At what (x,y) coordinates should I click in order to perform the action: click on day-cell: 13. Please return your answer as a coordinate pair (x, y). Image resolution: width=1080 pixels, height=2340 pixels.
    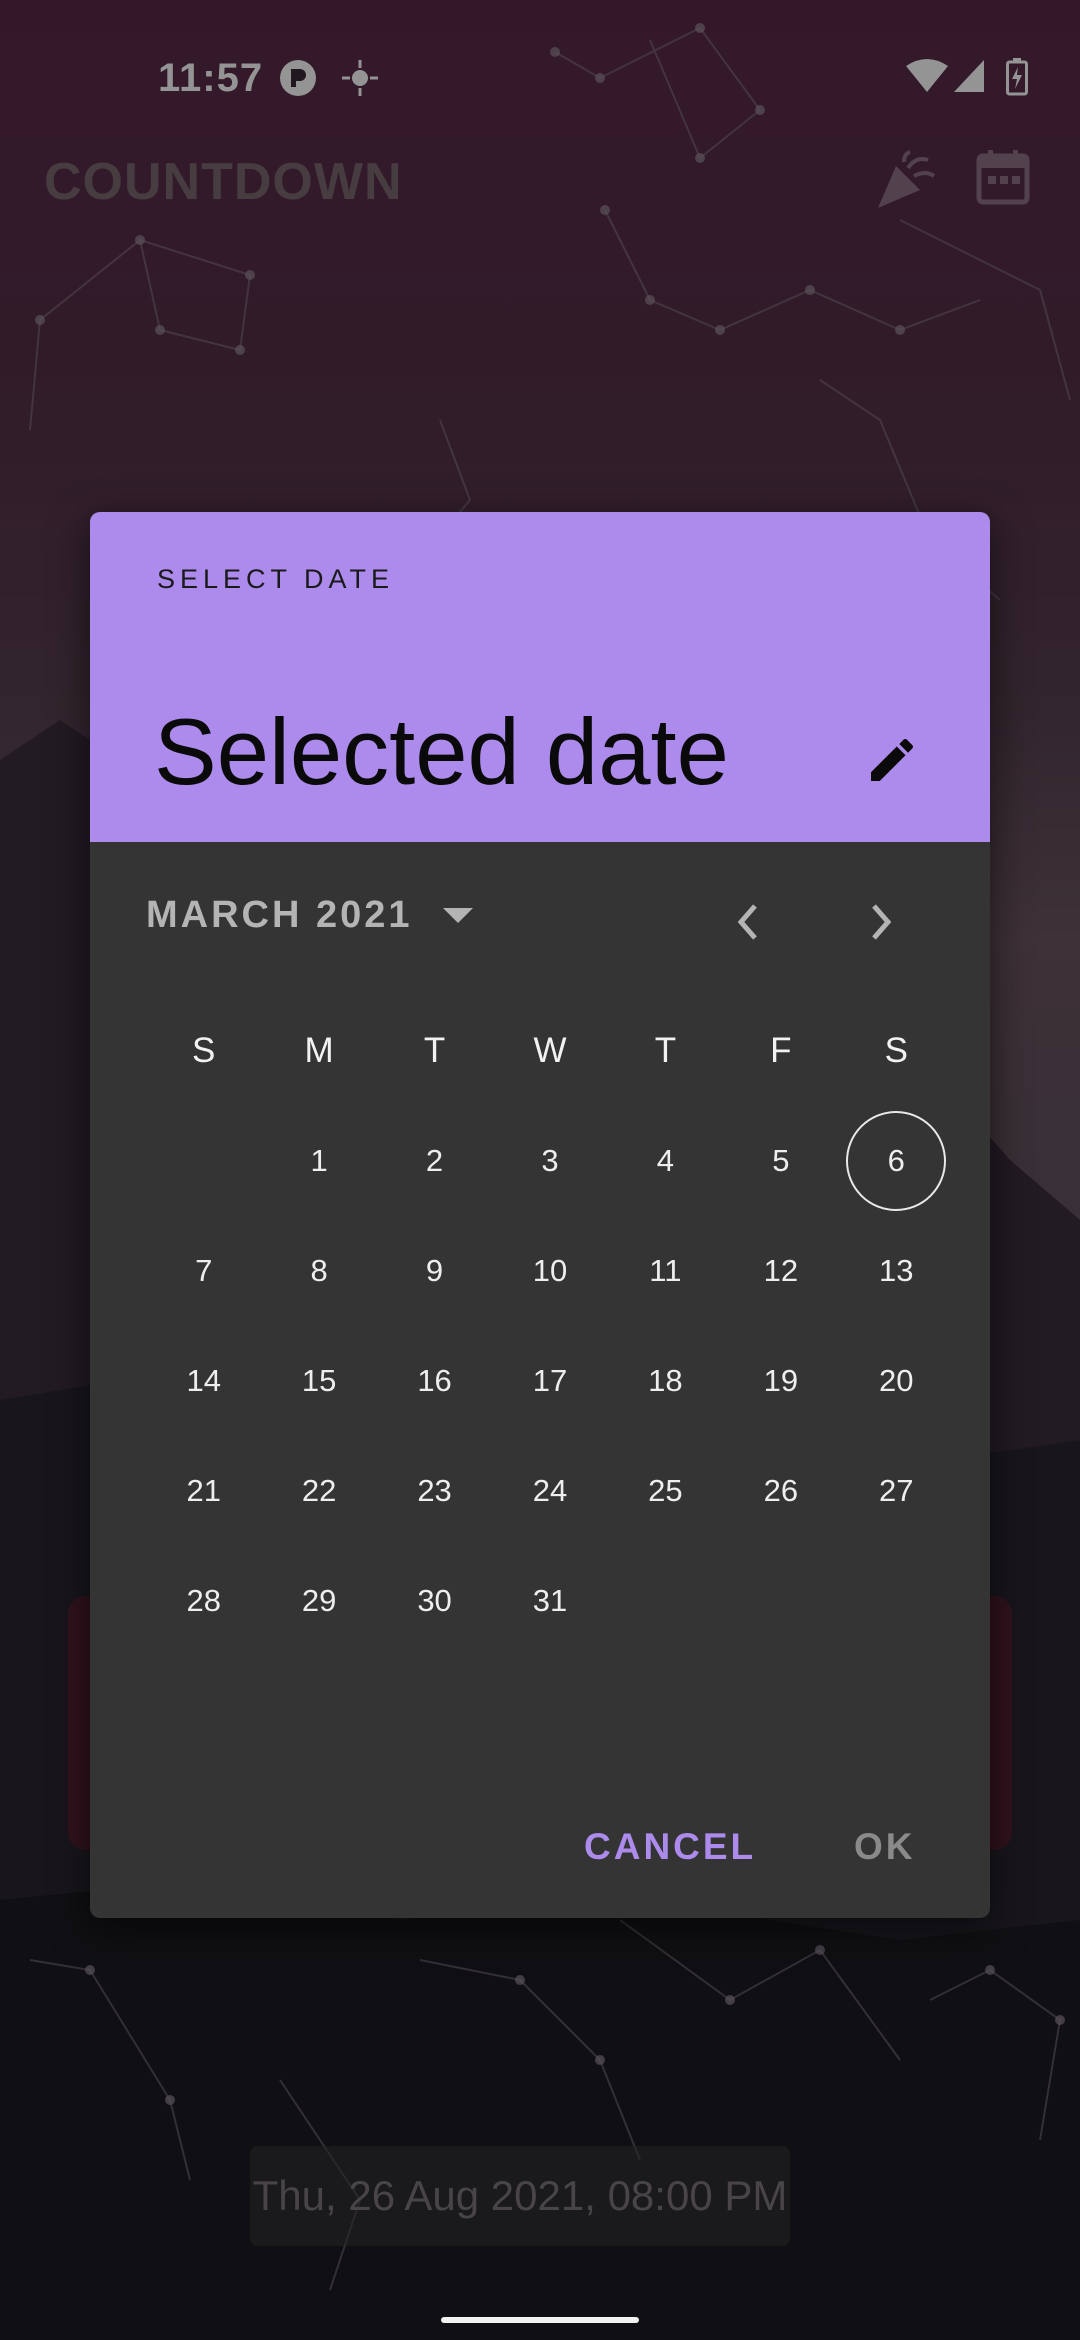
    Looking at the image, I should click on (896, 1271).